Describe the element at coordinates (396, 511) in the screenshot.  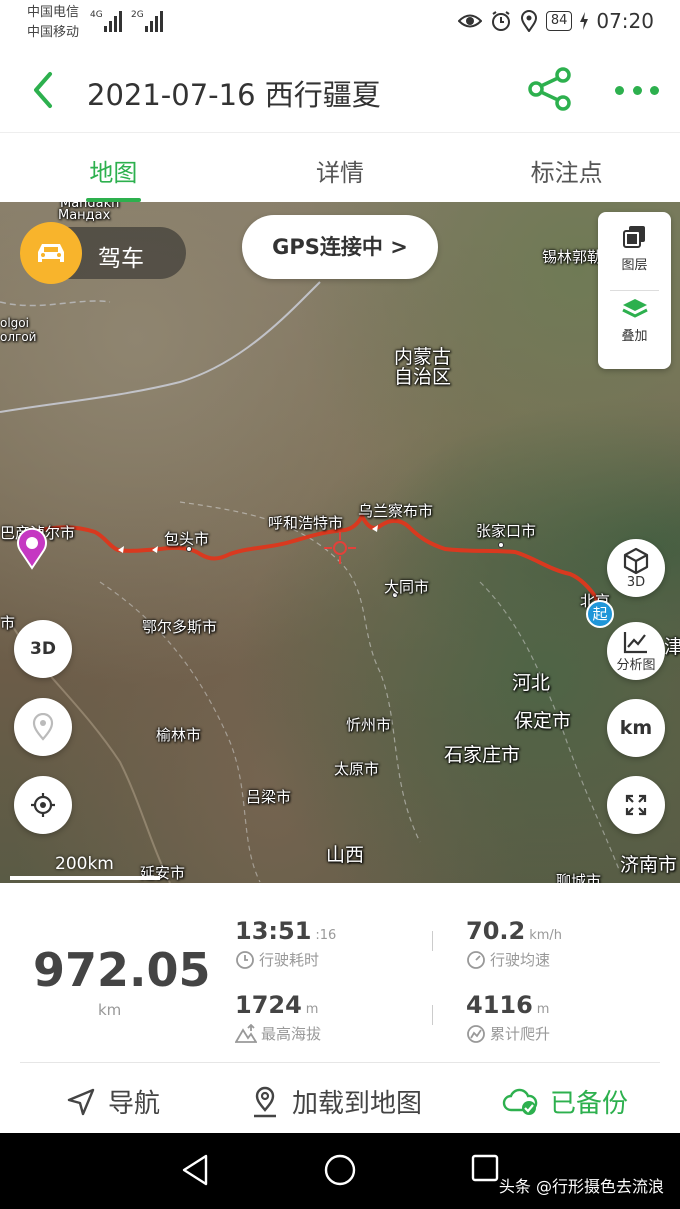
I see `place-label: 乌兰察布市` at that location.